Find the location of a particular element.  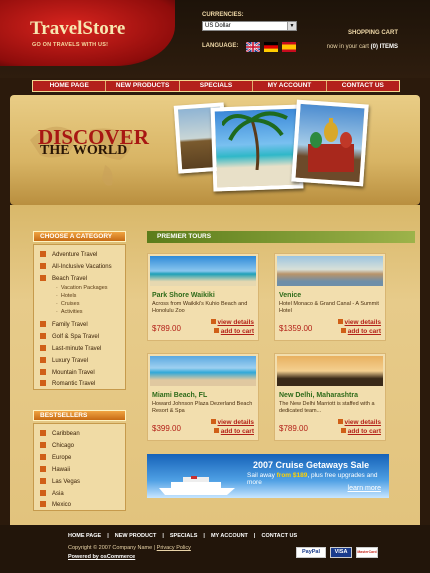

bestsellers-header: BESTSELLERS is located at coordinates (79, 415).